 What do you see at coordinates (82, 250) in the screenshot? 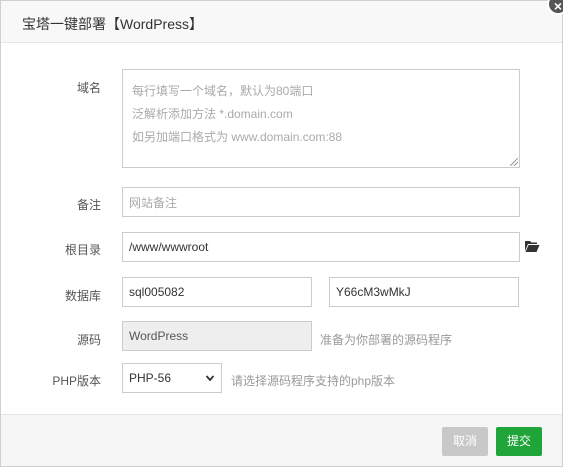
I see `root-dir-label: 根目录` at bounding box center [82, 250].